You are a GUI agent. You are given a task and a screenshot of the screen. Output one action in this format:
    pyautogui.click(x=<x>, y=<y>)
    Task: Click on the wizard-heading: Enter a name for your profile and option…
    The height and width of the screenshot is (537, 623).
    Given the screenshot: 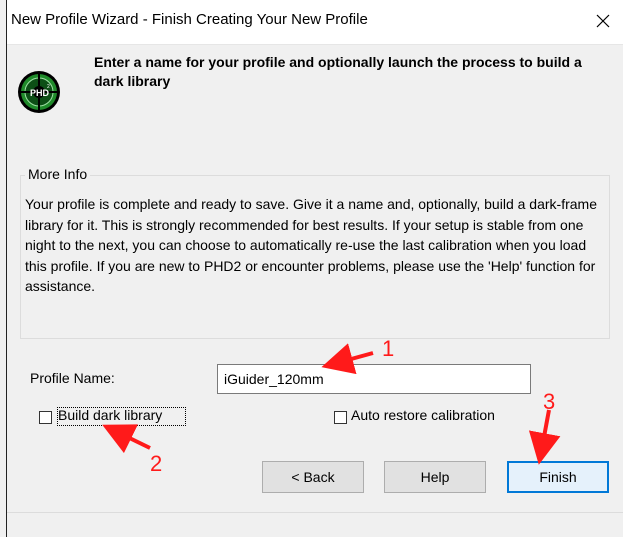 What is the action you would take?
    pyautogui.click(x=338, y=71)
    